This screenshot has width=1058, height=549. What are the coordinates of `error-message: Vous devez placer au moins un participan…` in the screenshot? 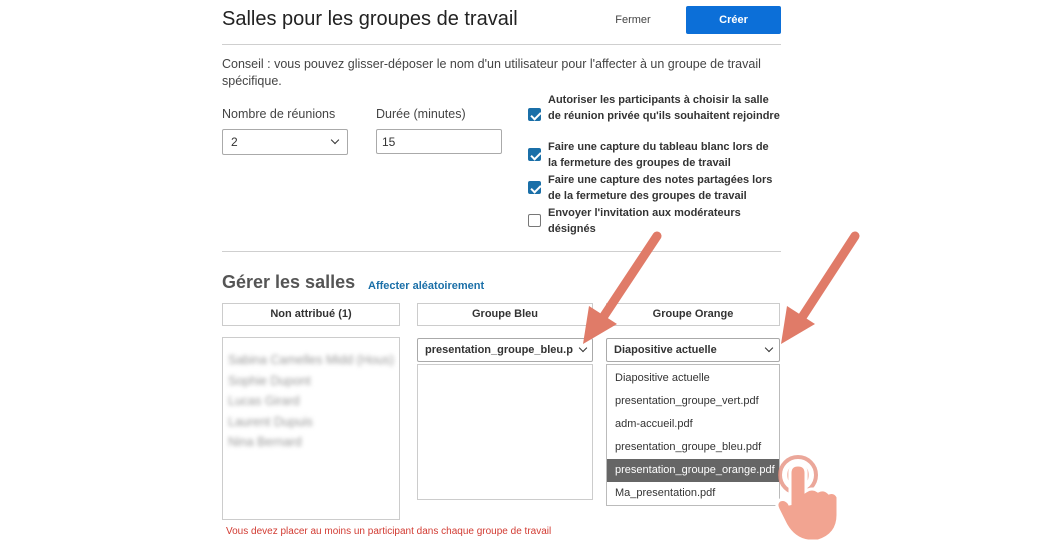 It's located at (389, 531).